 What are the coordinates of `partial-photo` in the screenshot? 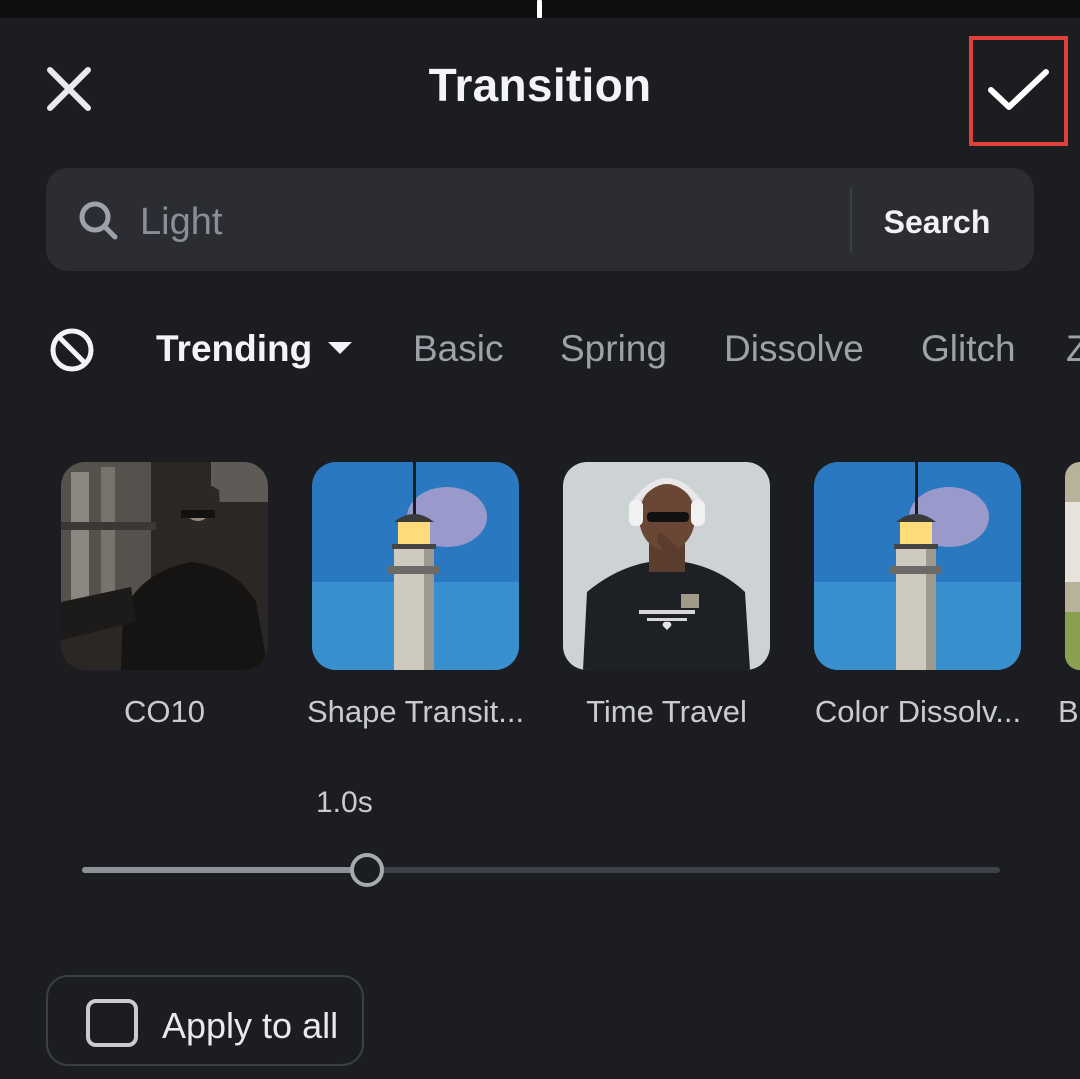 It's located at (1072, 566).